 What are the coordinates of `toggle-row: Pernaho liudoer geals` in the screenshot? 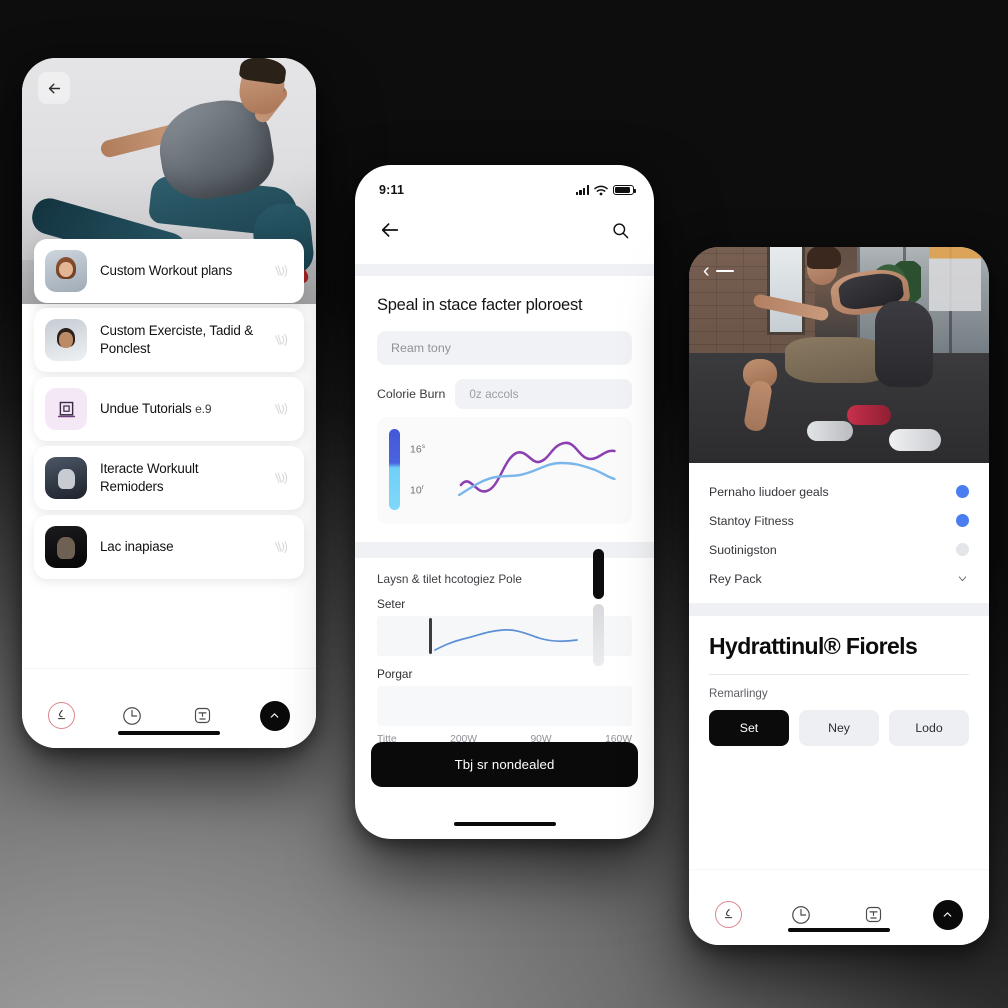 It's located at (839, 491).